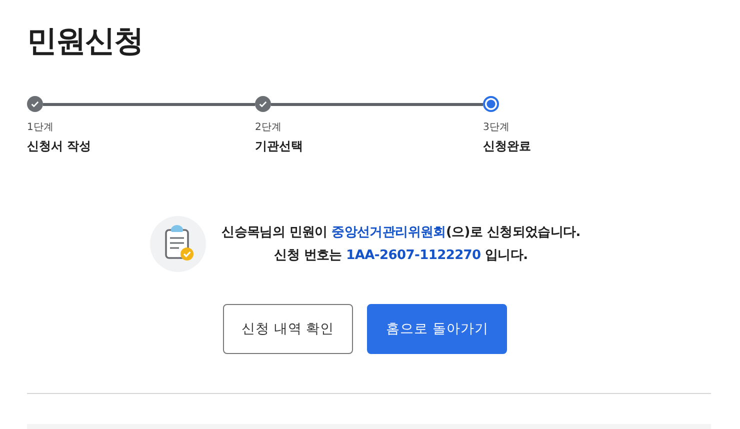 This screenshot has width=740, height=429. What do you see at coordinates (507, 146) in the screenshot?
I see `step-label: 신청완료` at bounding box center [507, 146].